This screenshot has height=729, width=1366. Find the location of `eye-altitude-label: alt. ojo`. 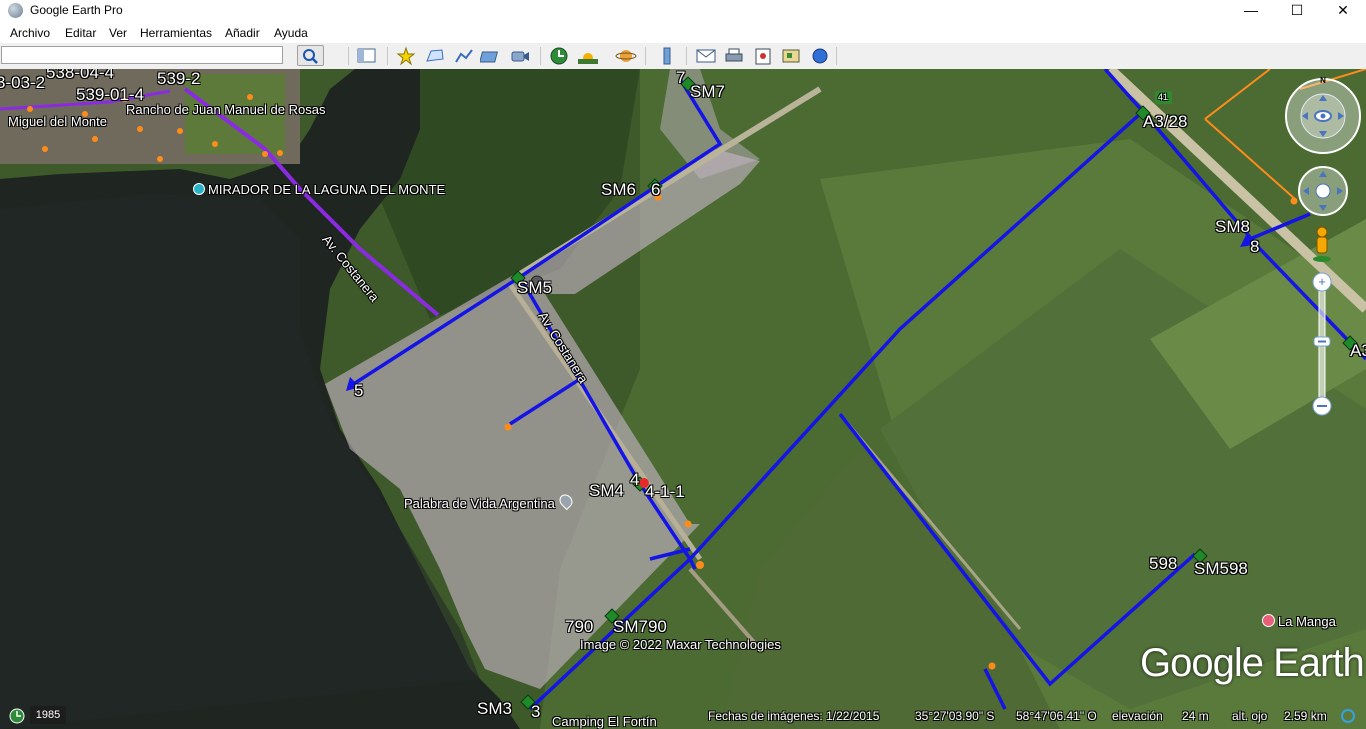

eye-altitude-label: alt. ojo is located at coordinates (1250, 716).